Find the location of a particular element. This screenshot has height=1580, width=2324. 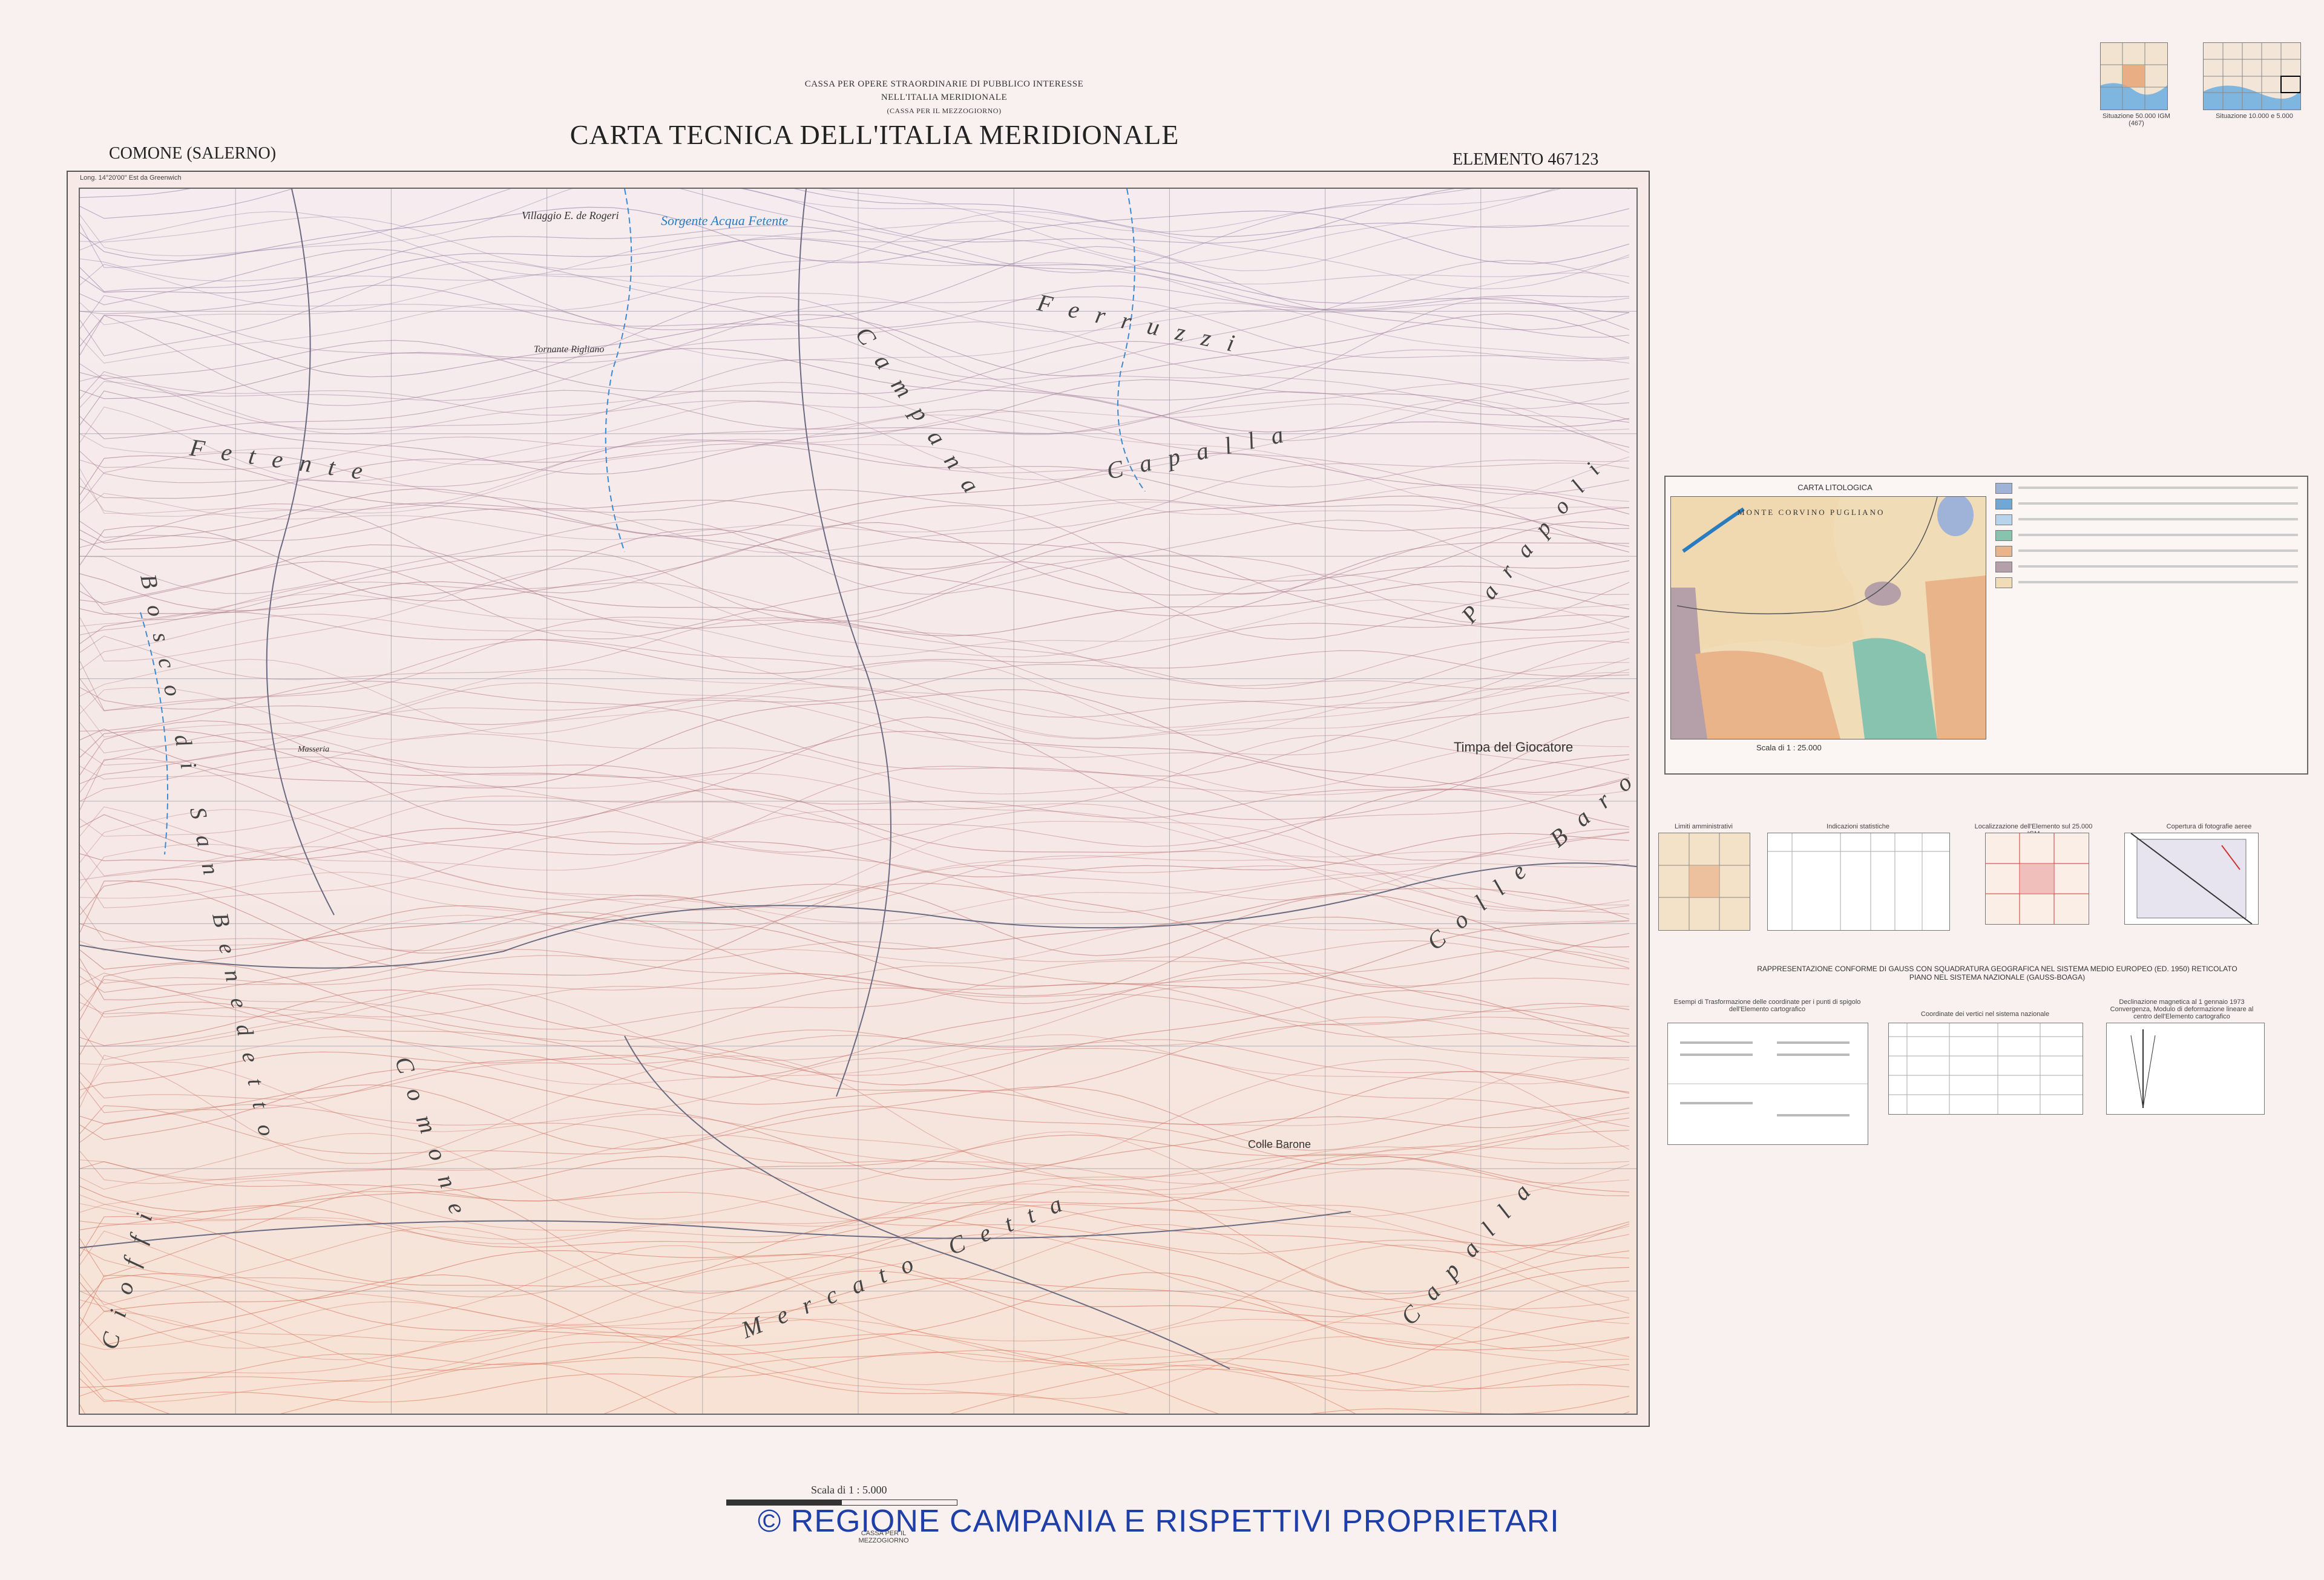

place-timpa: Timpa del Giocatore is located at coordinates (1514, 747).